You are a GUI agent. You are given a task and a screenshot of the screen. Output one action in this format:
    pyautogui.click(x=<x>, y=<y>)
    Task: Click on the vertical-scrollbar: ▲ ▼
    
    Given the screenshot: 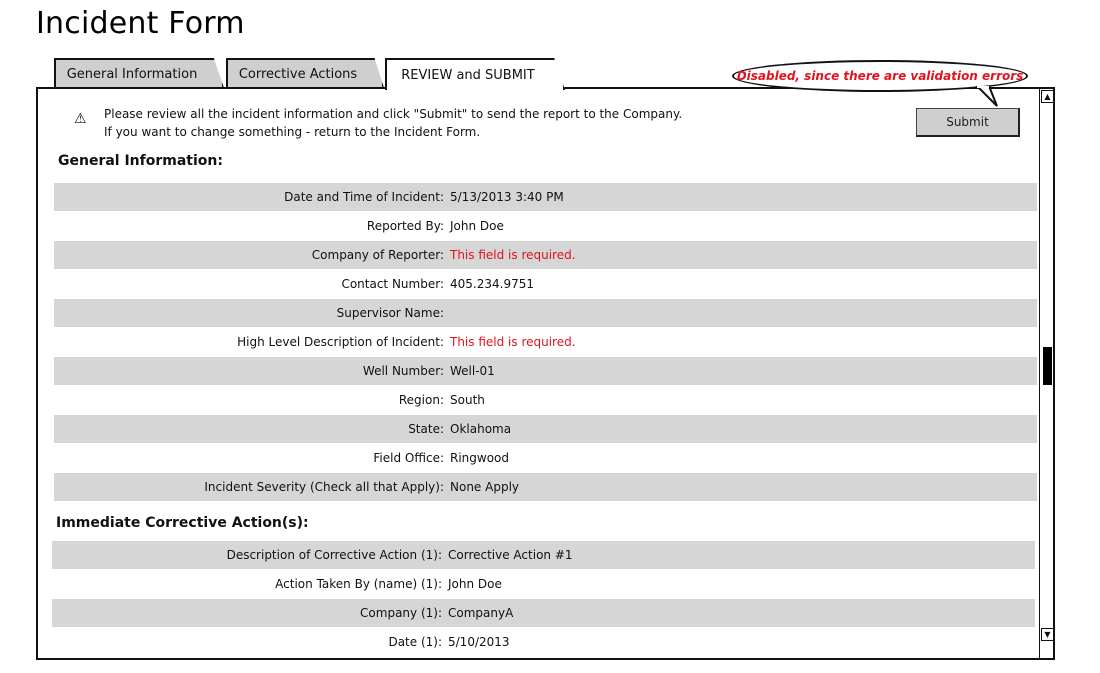 What is the action you would take?
    pyautogui.click(x=1046, y=373)
    